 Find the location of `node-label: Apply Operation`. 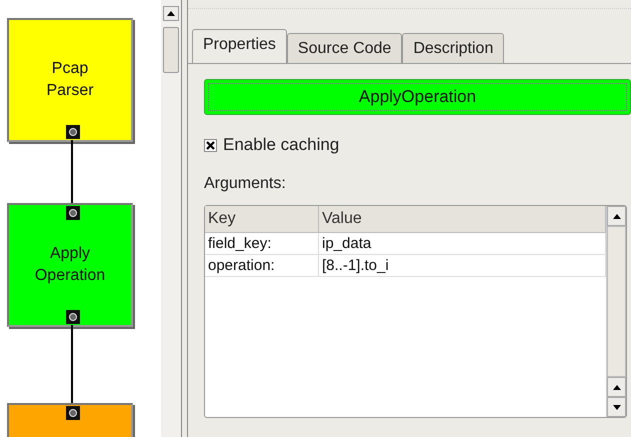

node-label: Apply Operation is located at coordinates (70, 265).